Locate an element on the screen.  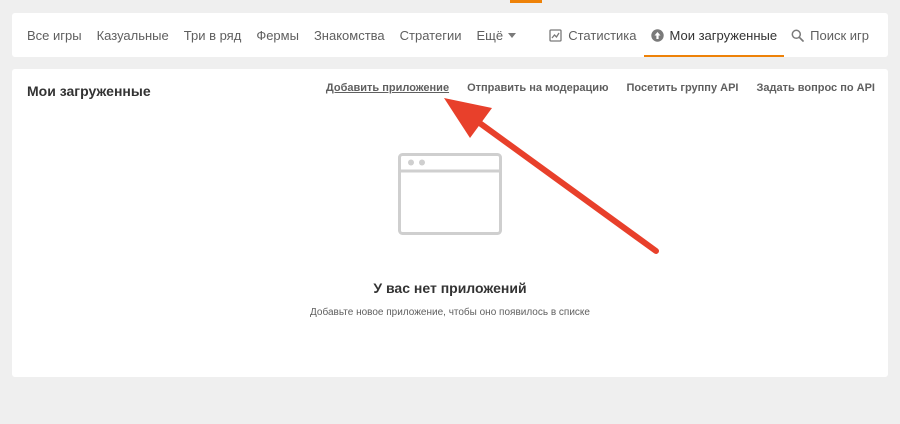
nav-all-games: Все игры is located at coordinates (54, 35).